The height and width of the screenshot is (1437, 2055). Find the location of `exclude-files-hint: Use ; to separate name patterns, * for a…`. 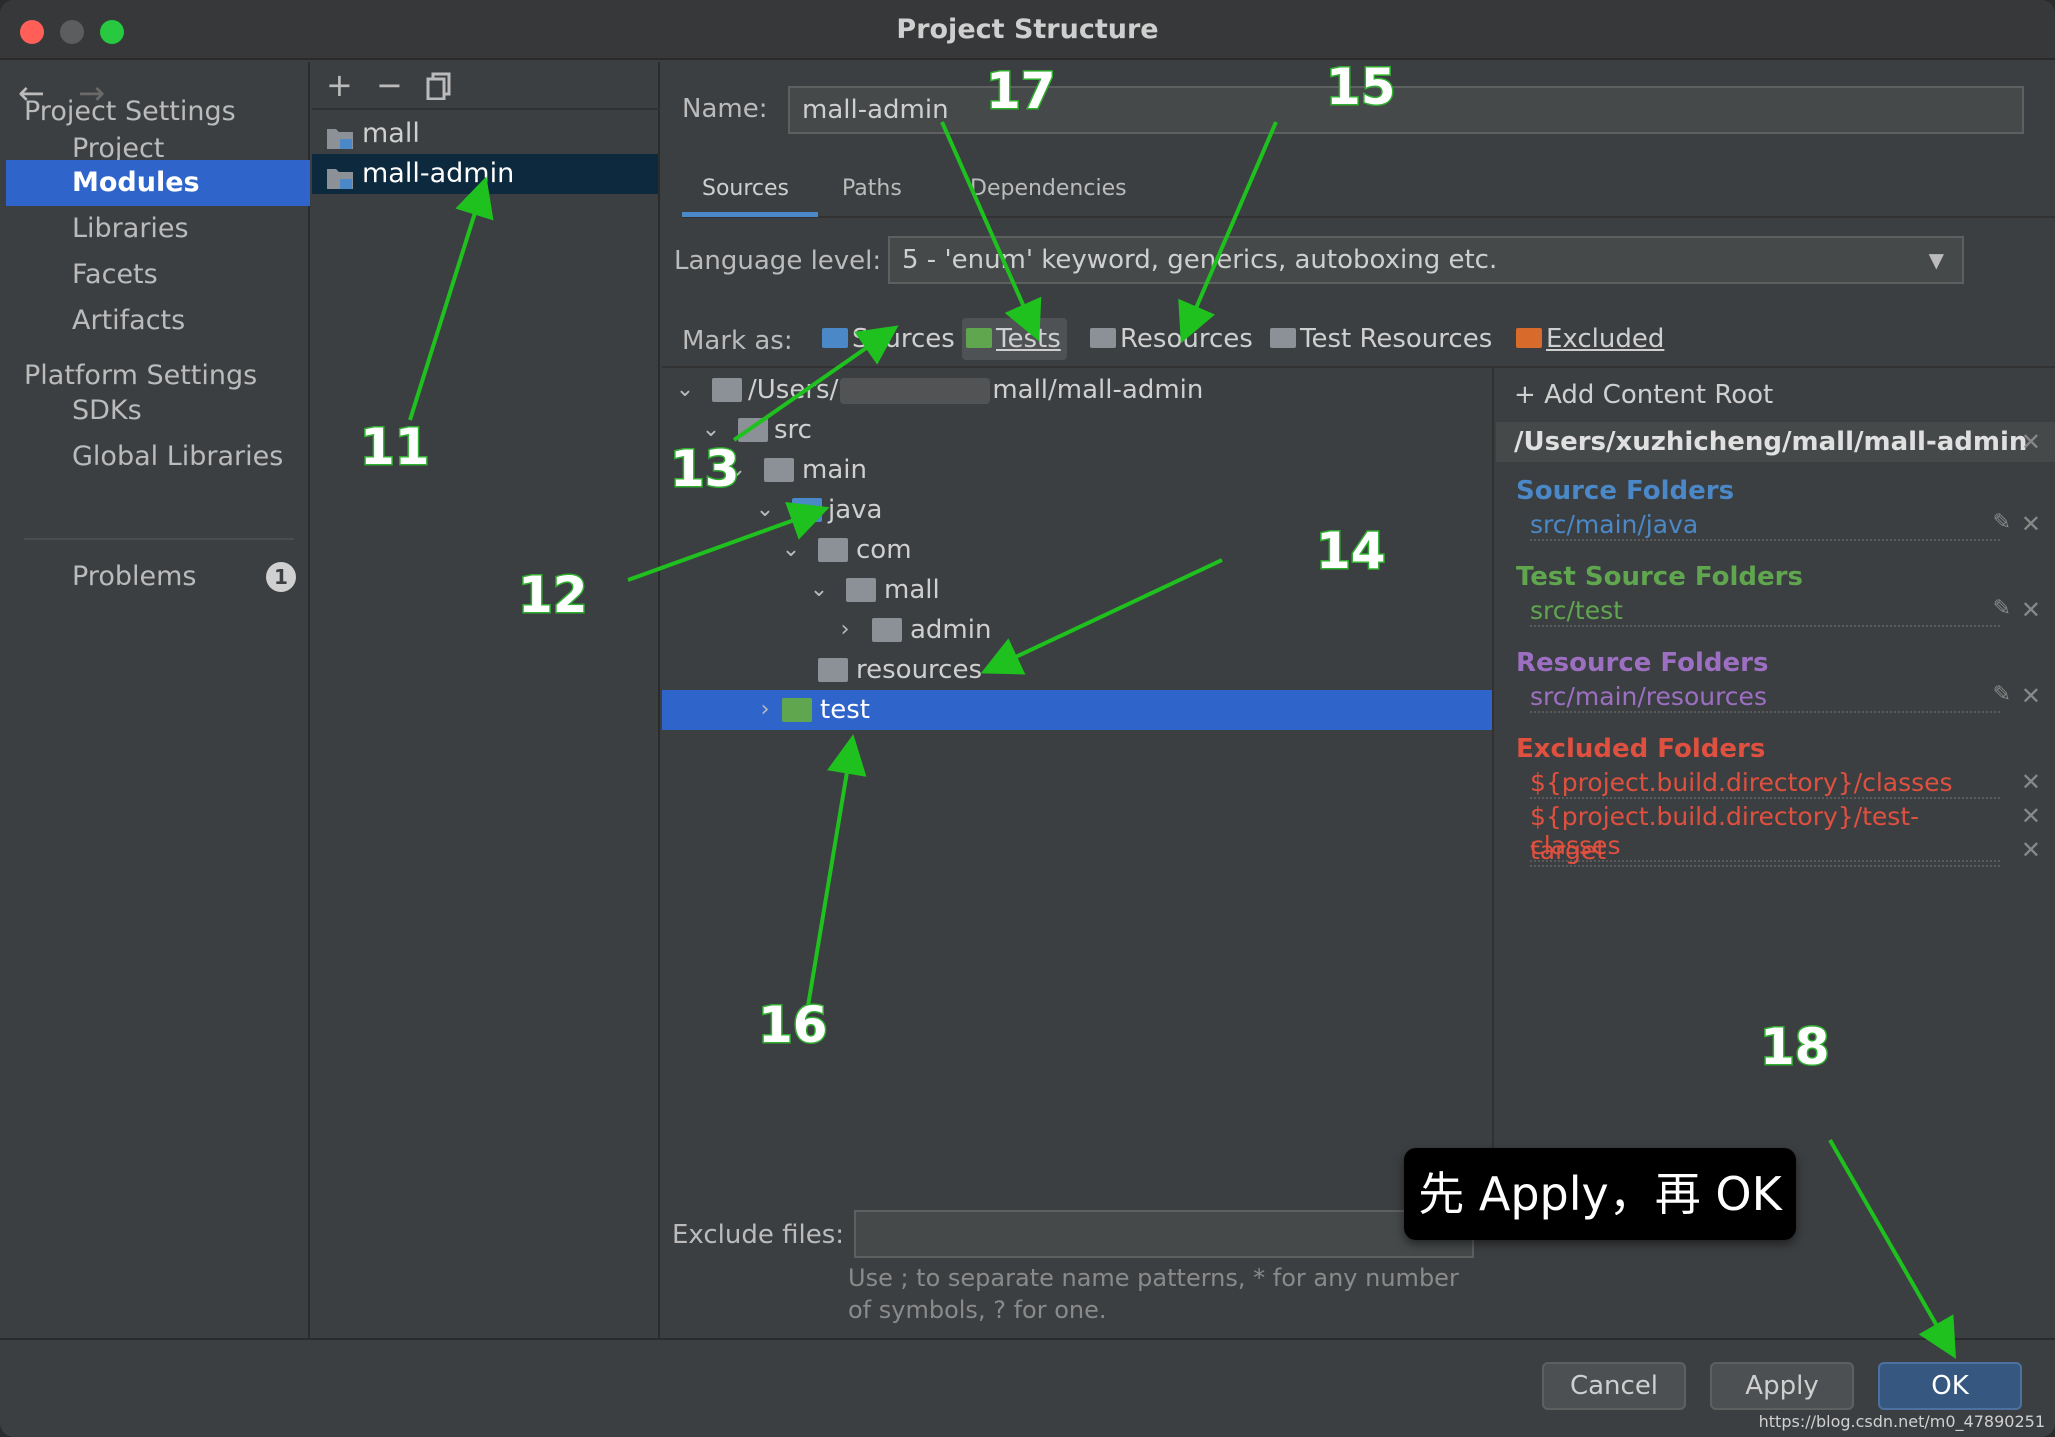

exclude-files-hint: Use ; to separate name patterns, * for a… is located at coordinates (1153, 1294).